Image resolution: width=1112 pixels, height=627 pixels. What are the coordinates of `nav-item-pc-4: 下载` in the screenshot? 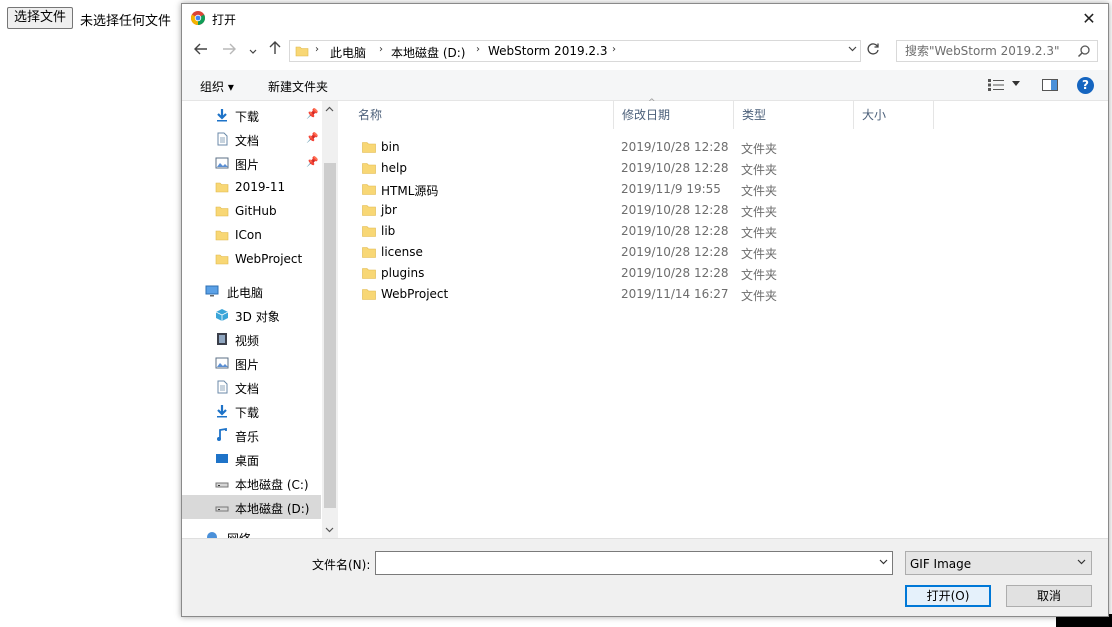 It's located at (251, 411).